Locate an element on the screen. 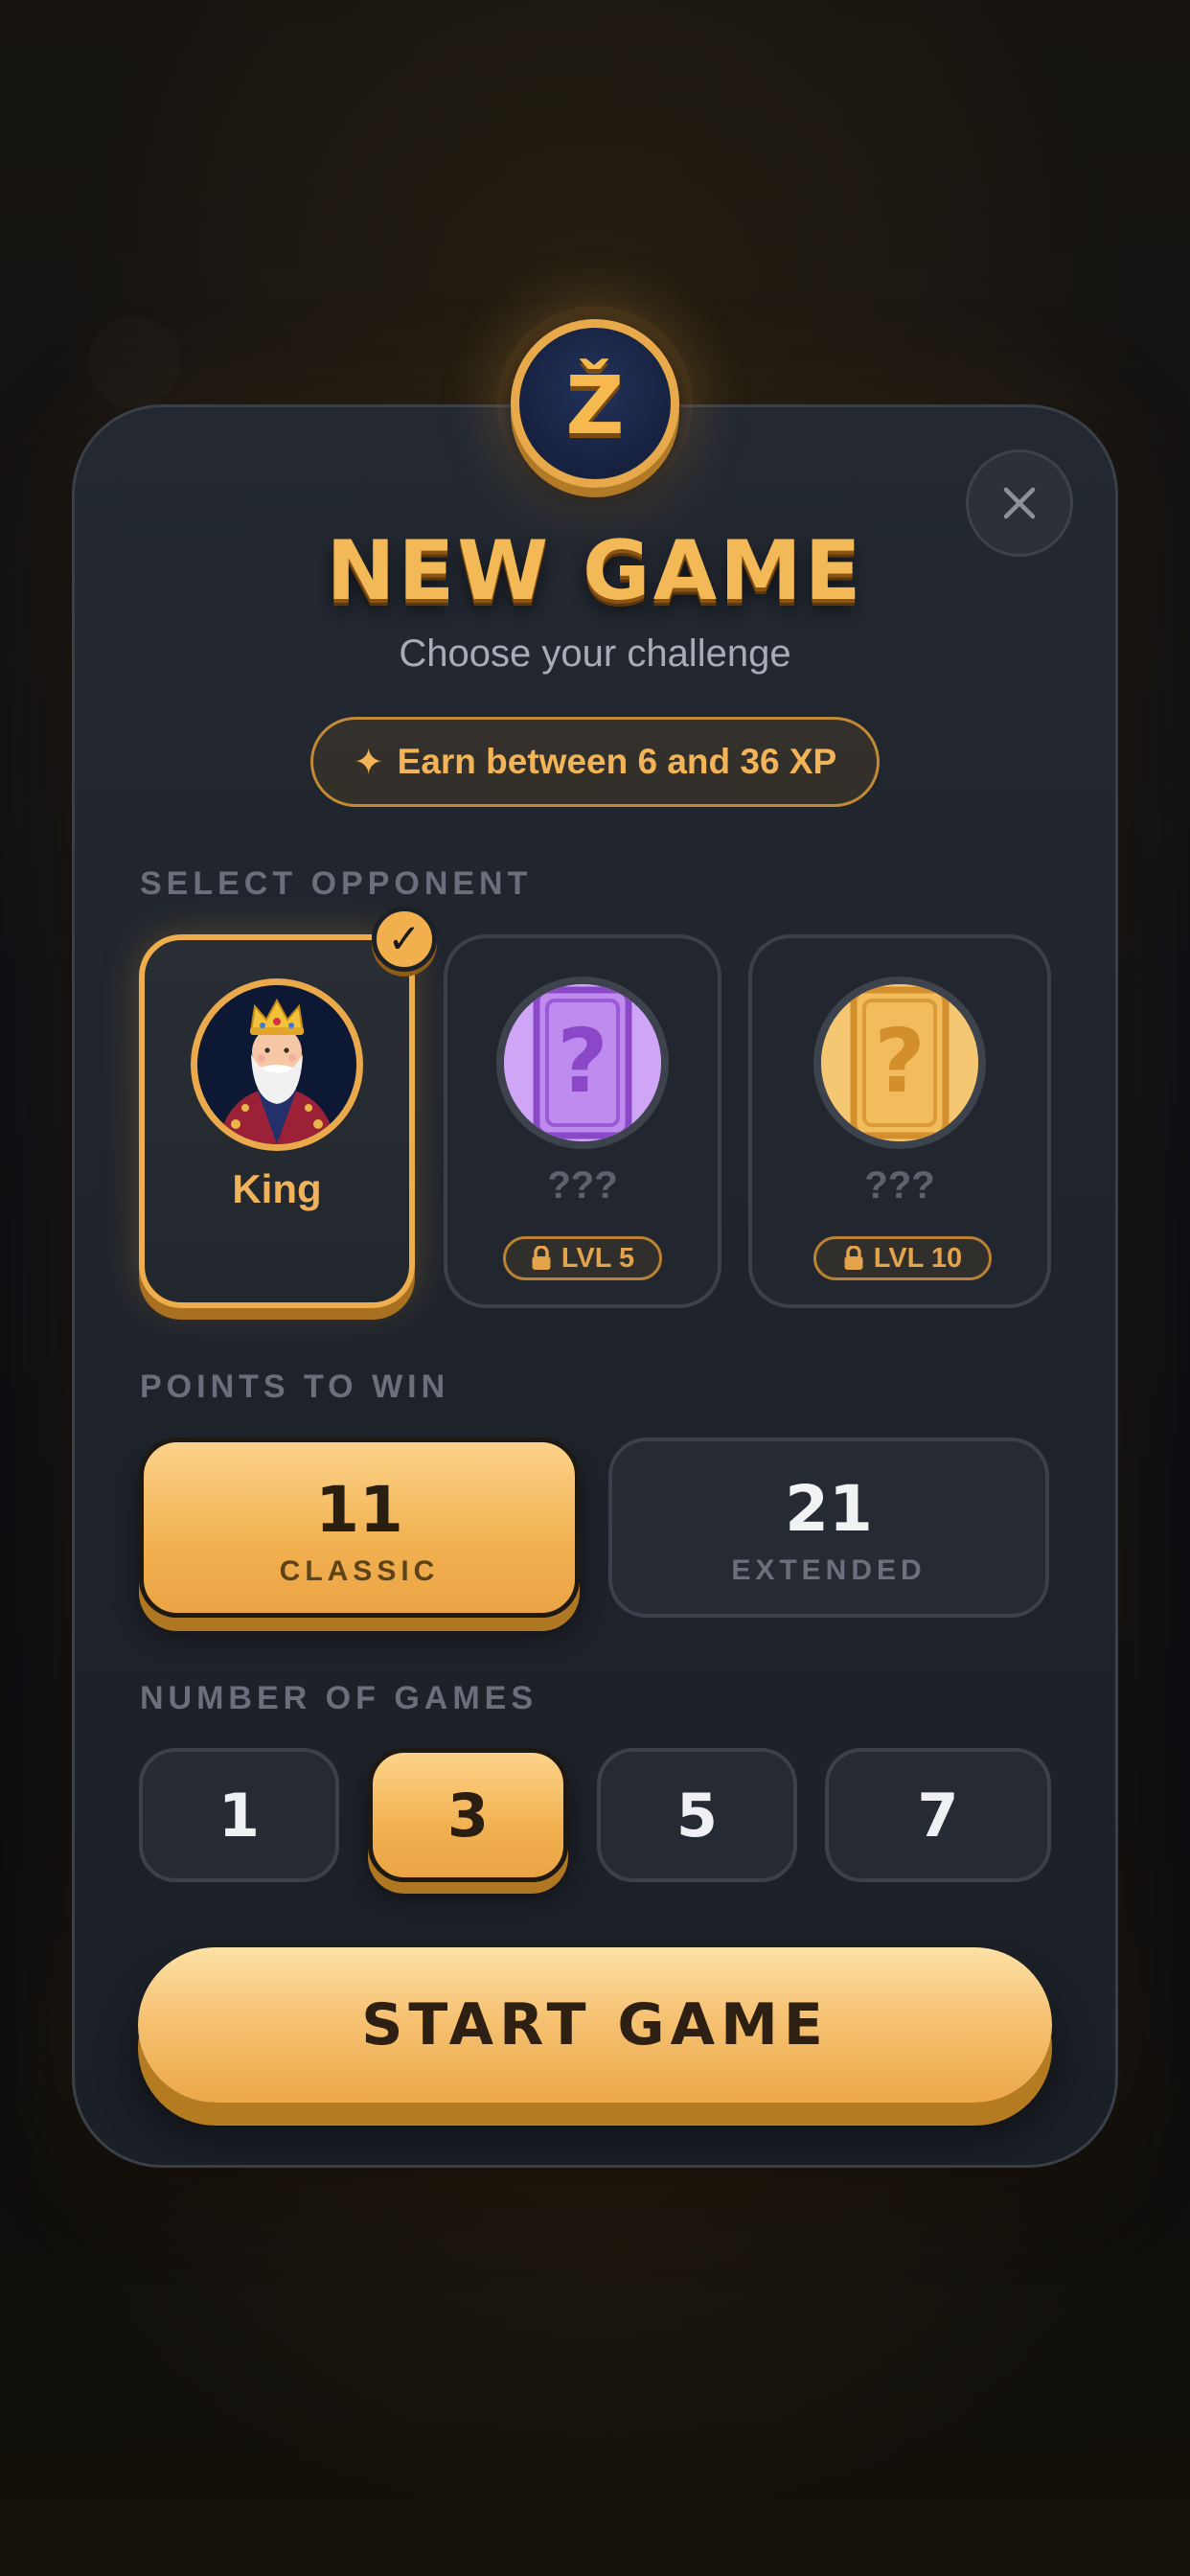  xp-reward-text: Earn between 6 and 36 XP is located at coordinates (617, 761).